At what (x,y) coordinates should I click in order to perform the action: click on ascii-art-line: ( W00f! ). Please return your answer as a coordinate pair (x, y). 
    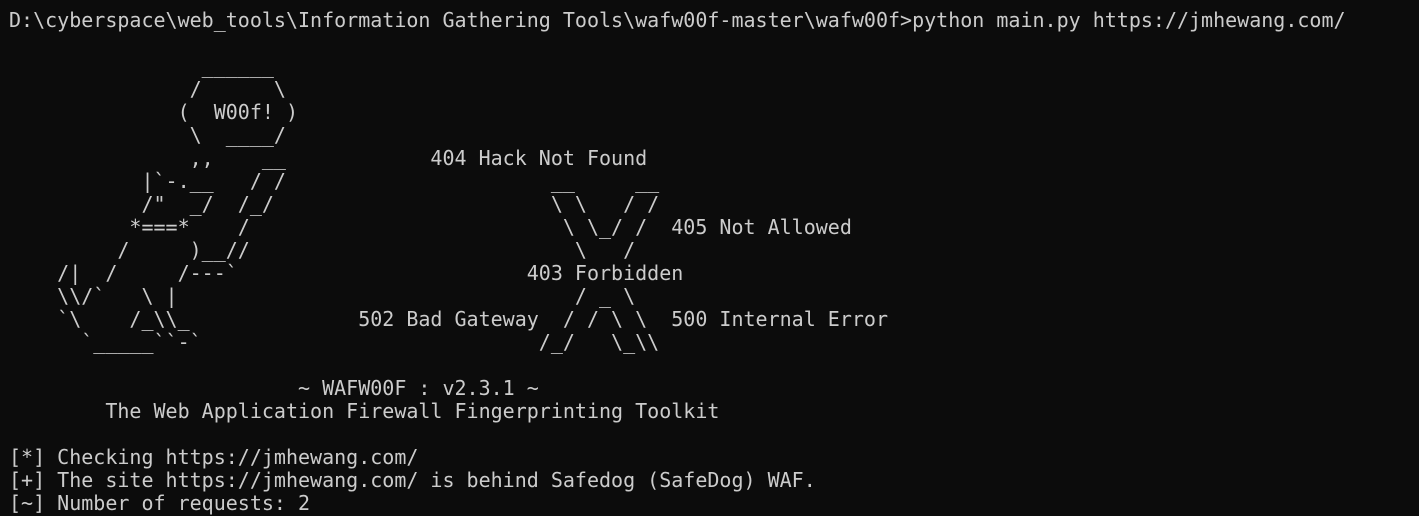
    Looking at the image, I should click on (153, 112).